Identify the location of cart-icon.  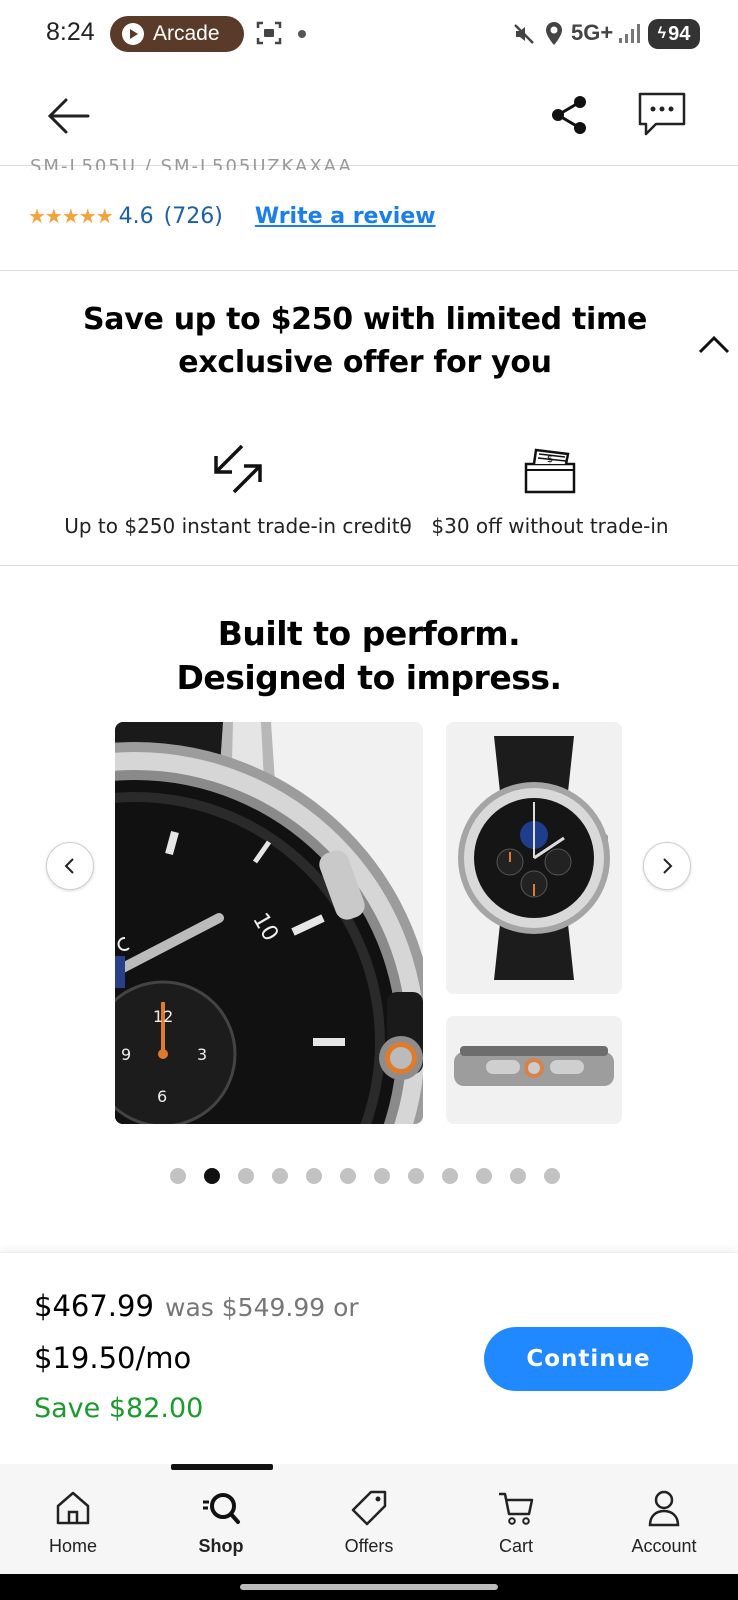
(516, 1508).